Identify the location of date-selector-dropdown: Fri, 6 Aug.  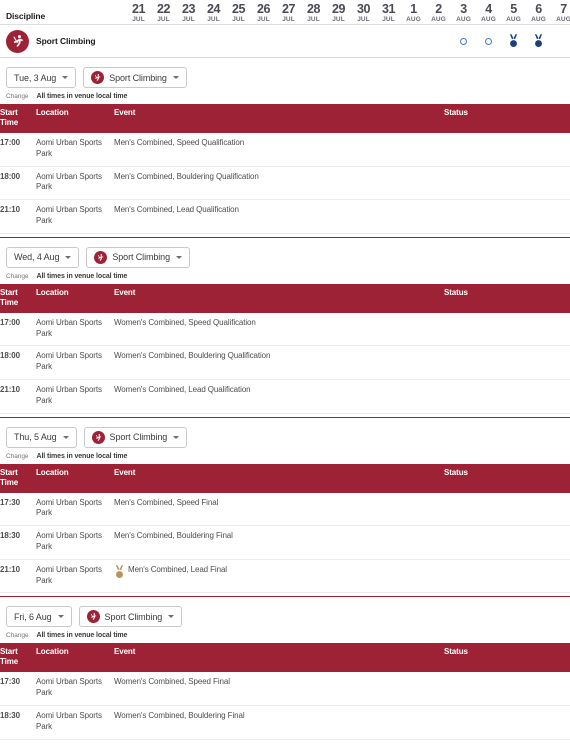
(39, 617).